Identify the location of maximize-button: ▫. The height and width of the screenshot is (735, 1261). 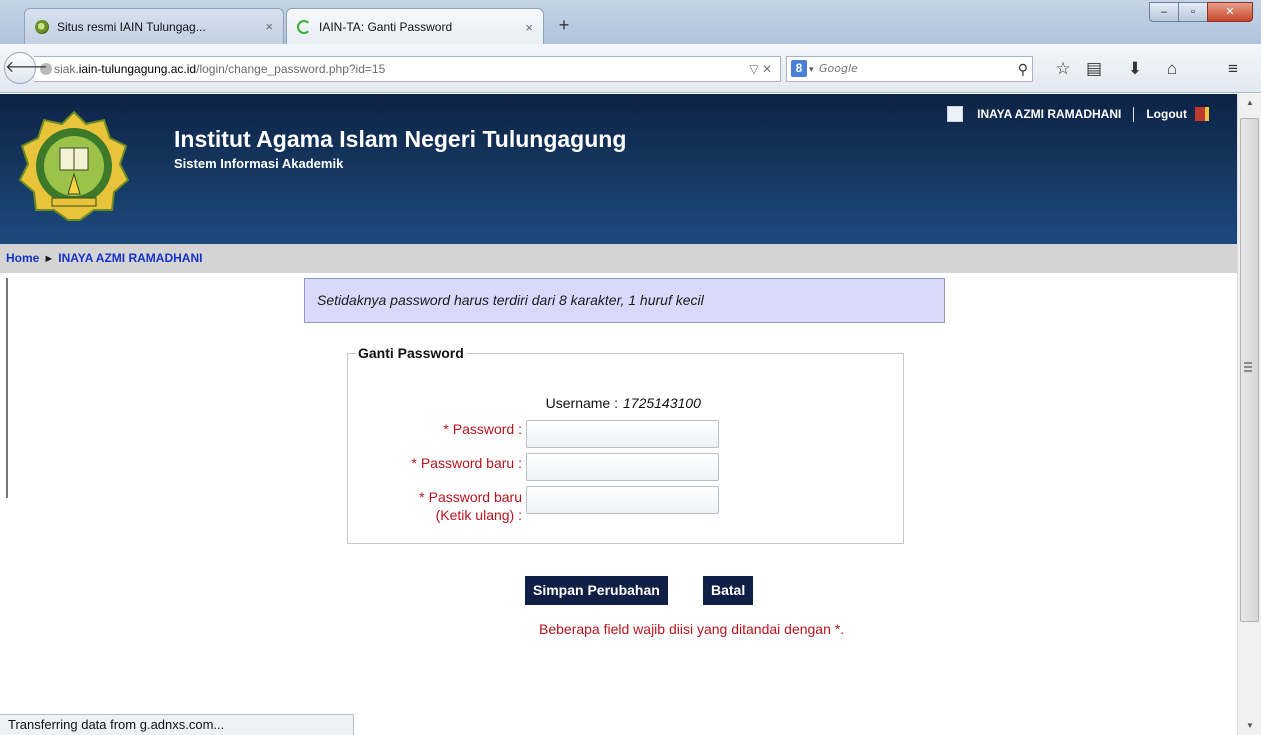
(1193, 12).